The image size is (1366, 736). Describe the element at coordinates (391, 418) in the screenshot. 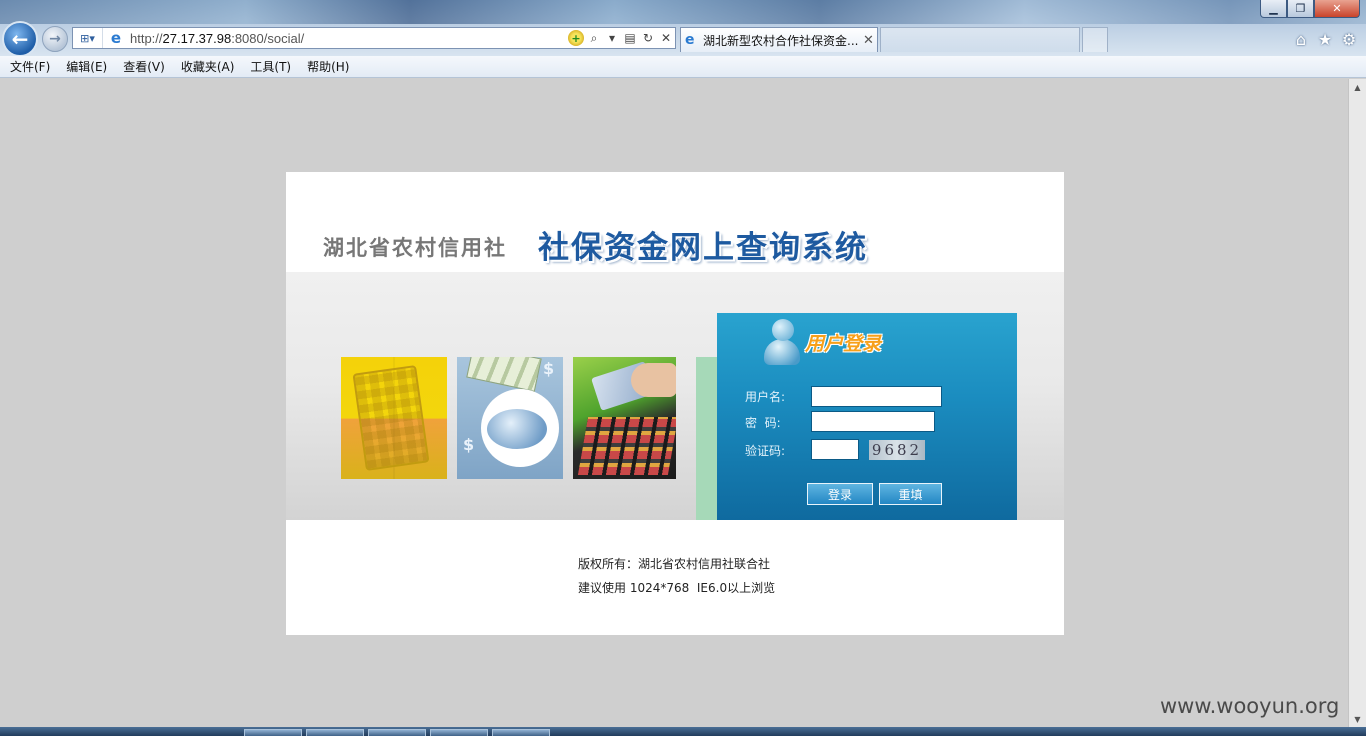

I see `calculator-icon` at that location.